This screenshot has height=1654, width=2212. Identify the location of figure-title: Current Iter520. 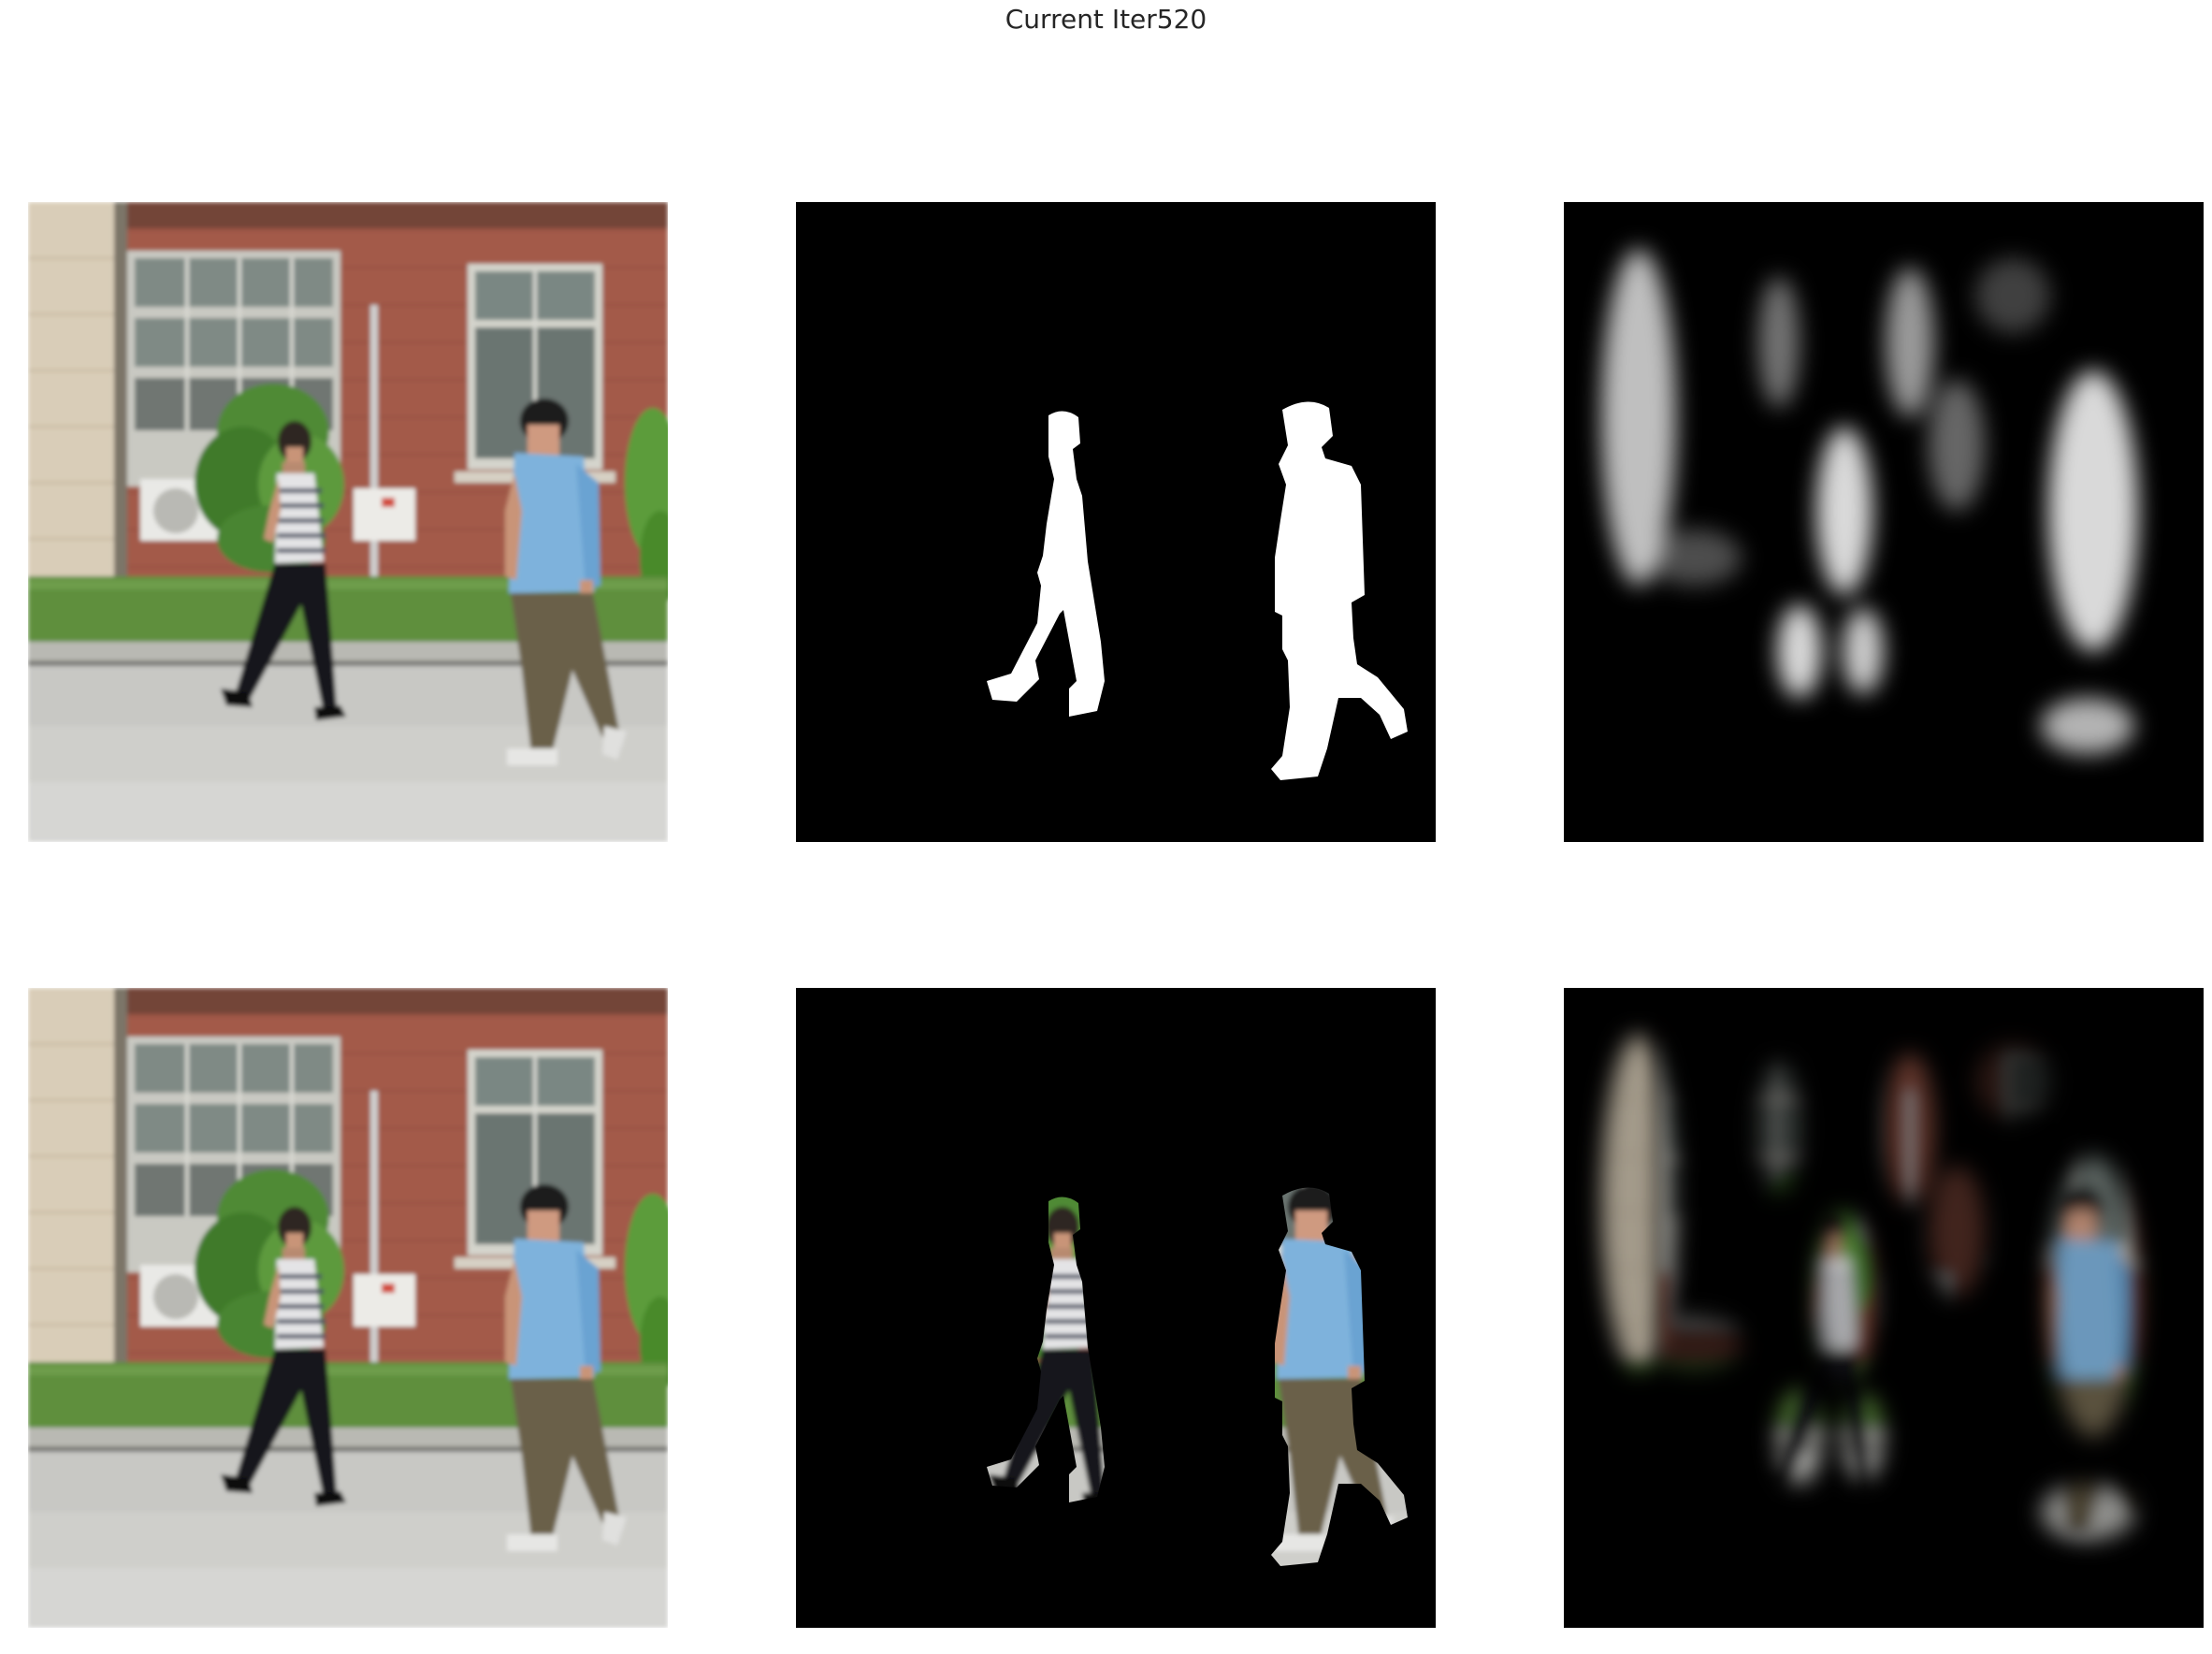
(1106, 19).